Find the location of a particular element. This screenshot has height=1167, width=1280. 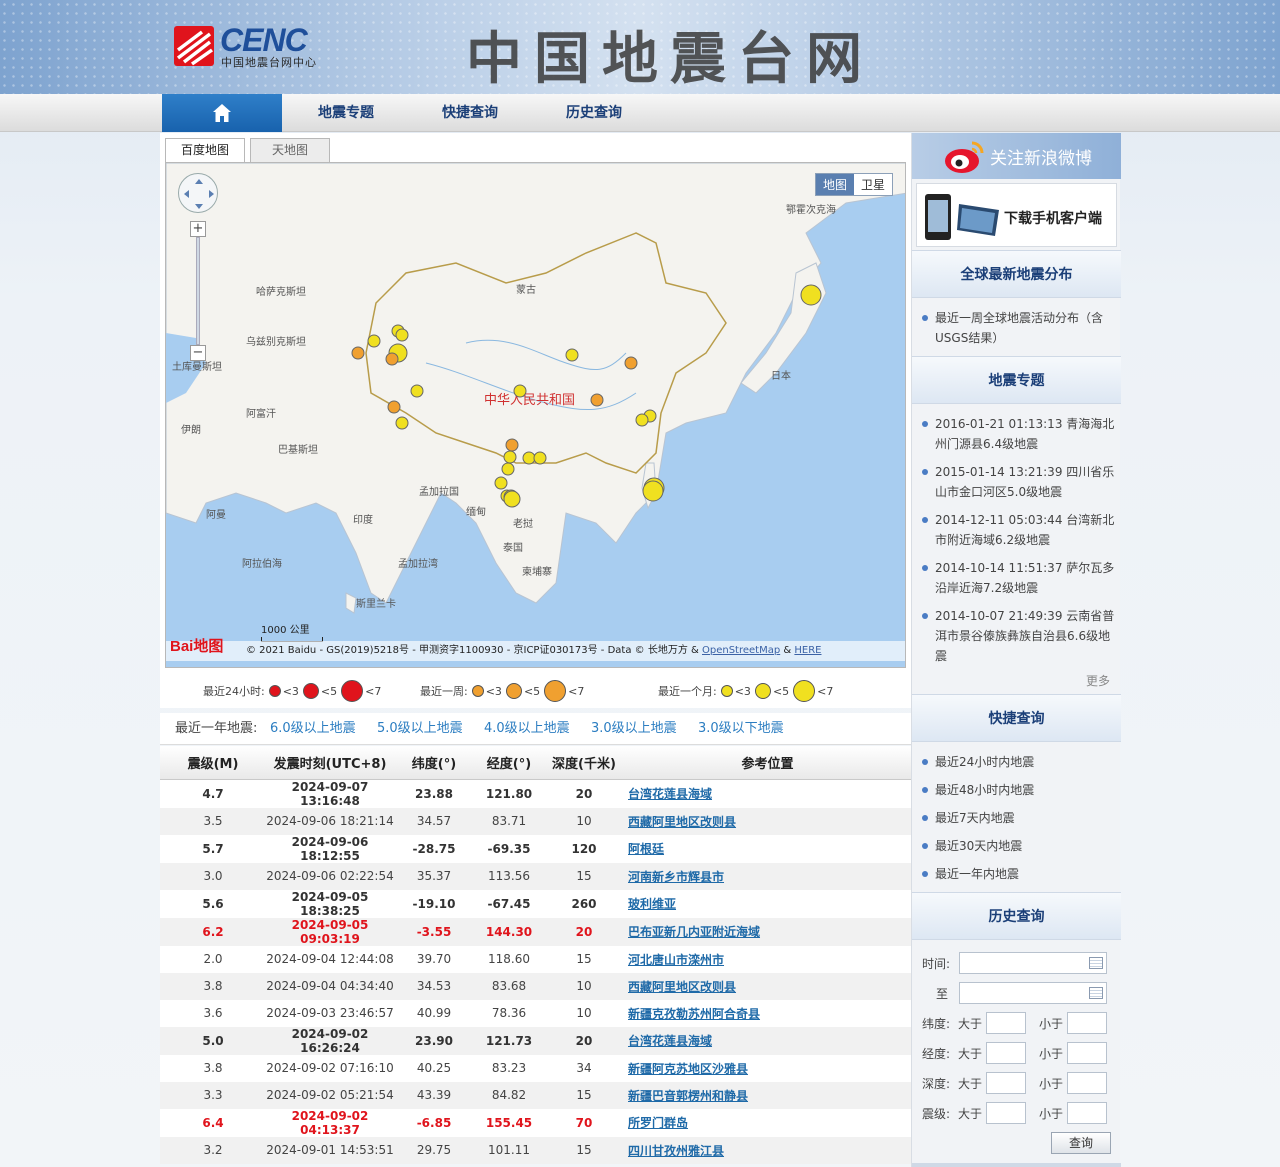

map-label: 伊朗 is located at coordinates (191, 430).